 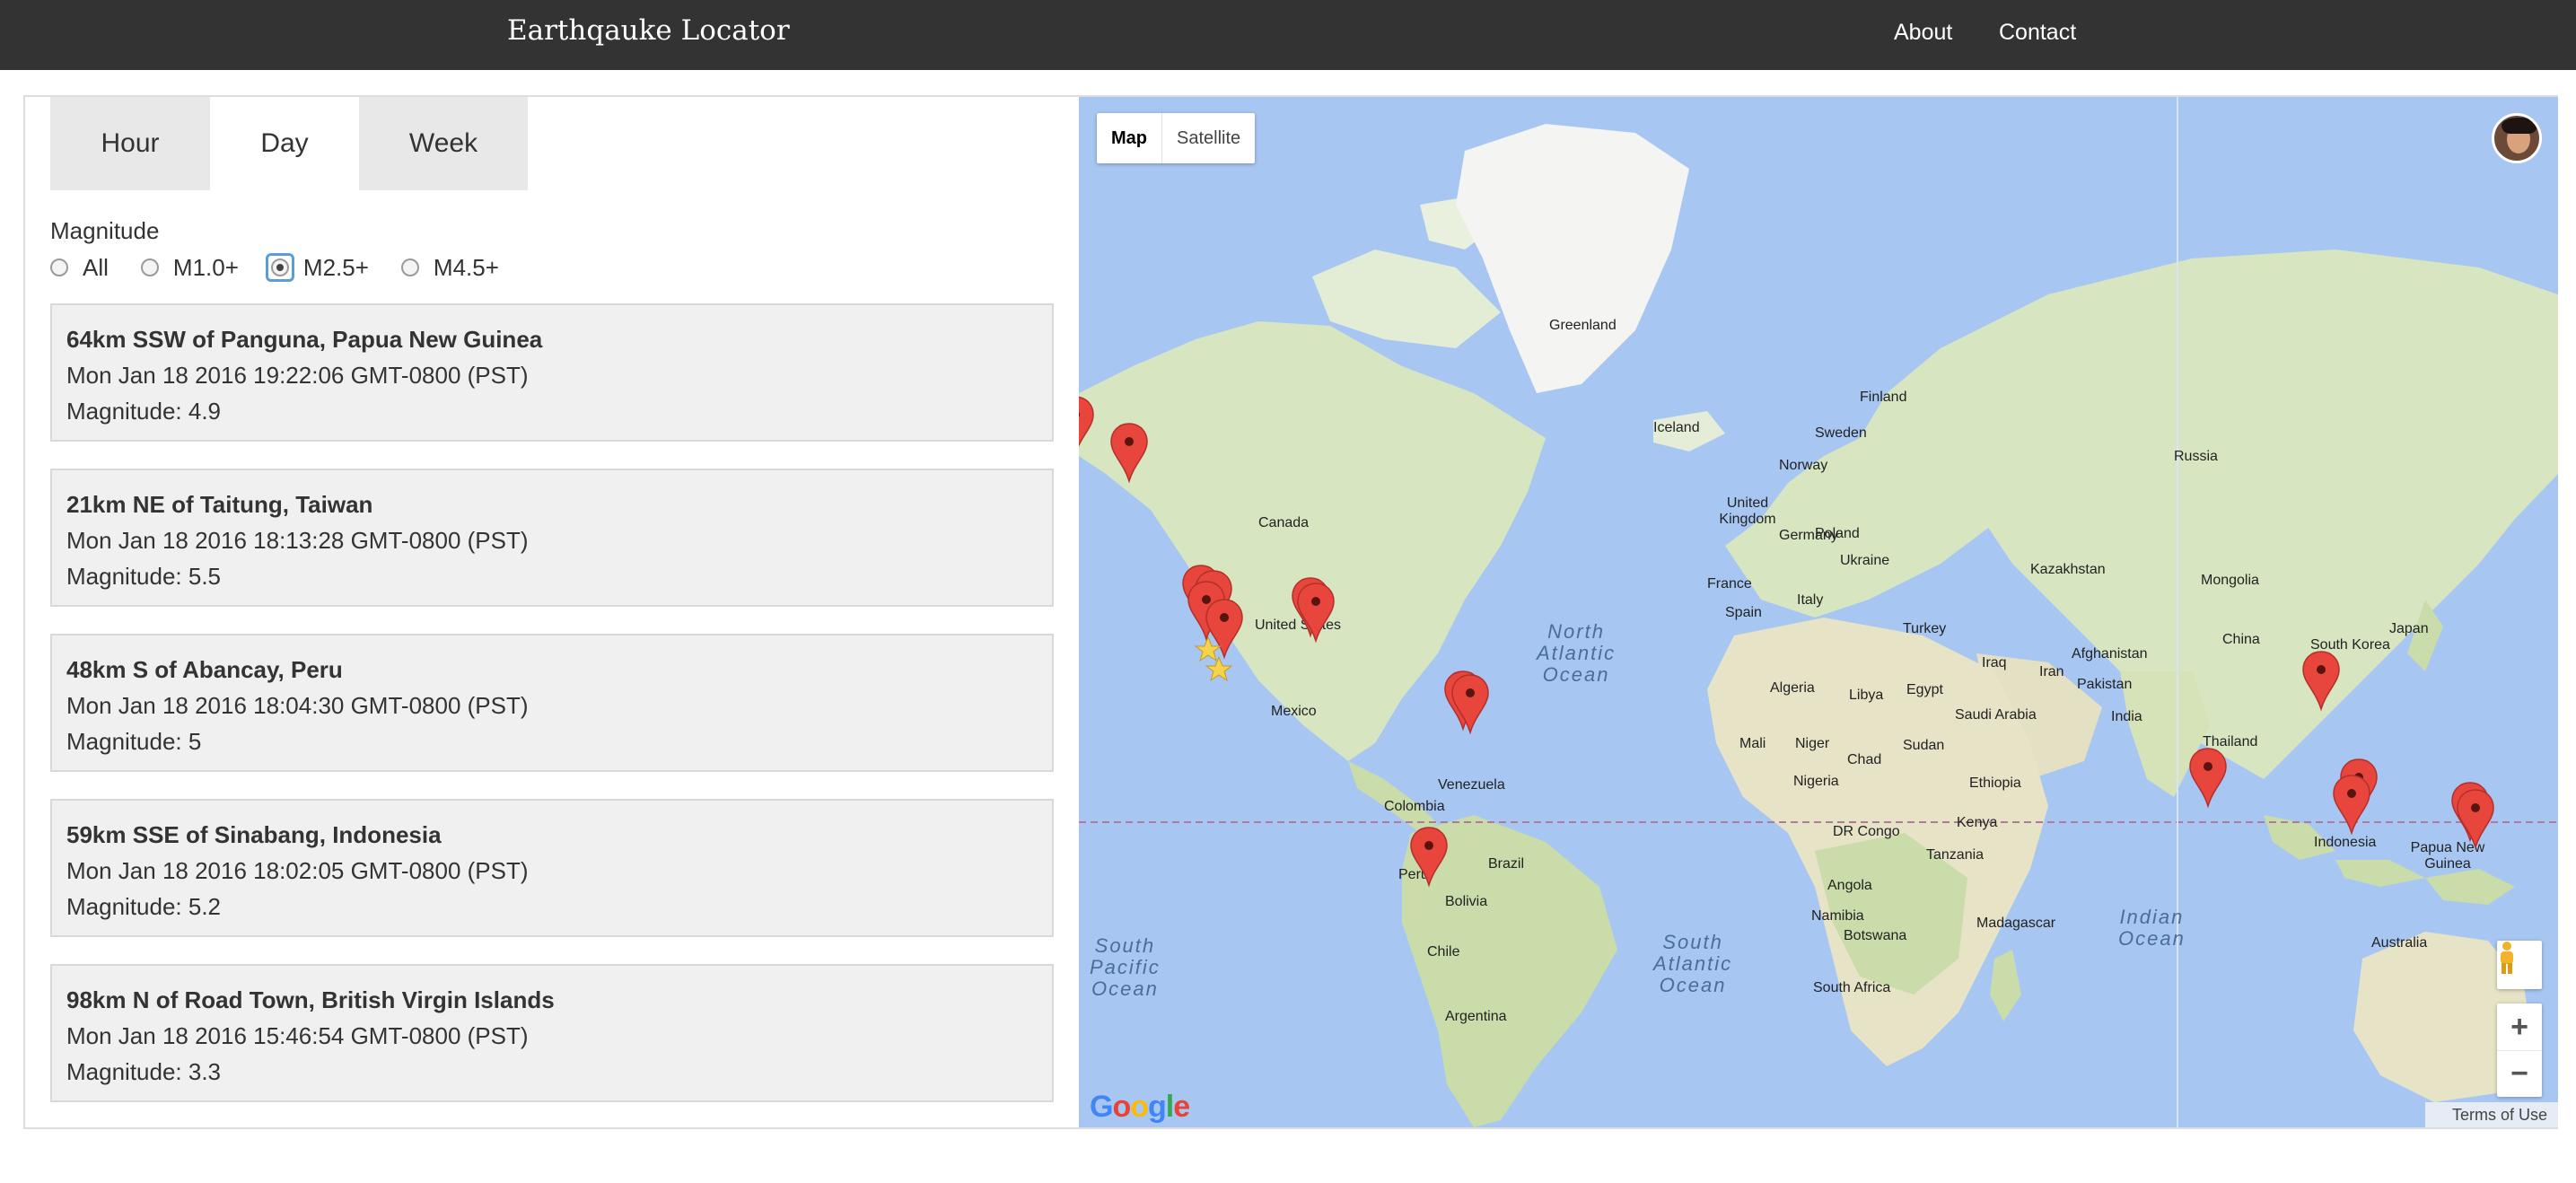 What do you see at coordinates (134, 742) in the screenshot?
I see `quake-magnitude: Magnitude: 5` at bounding box center [134, 742].